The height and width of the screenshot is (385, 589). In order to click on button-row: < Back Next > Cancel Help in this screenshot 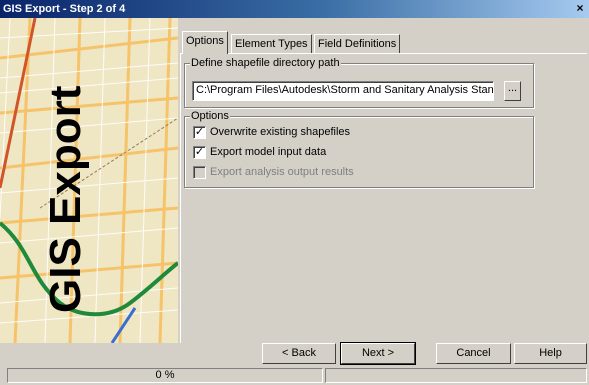, I will do `click(294, 353)`.